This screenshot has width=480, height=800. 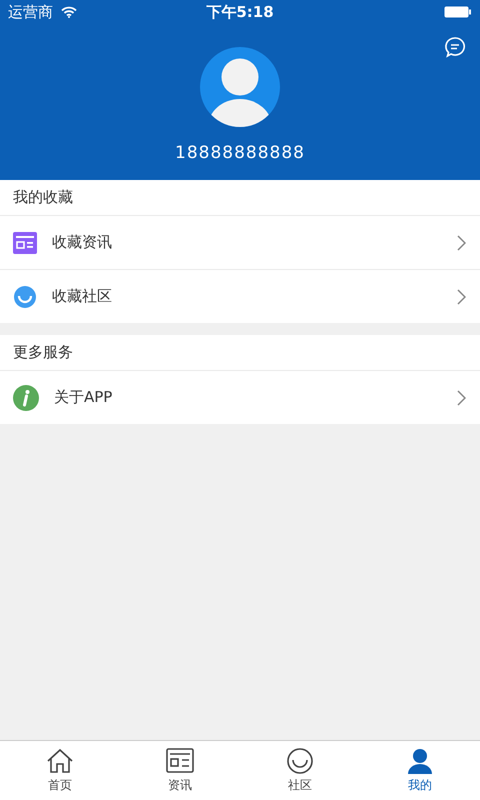 What do you see at coordinates (240, 296) in the screenshot?
I see `menu-row: 收藏社区` at bounding box center [240, 296].